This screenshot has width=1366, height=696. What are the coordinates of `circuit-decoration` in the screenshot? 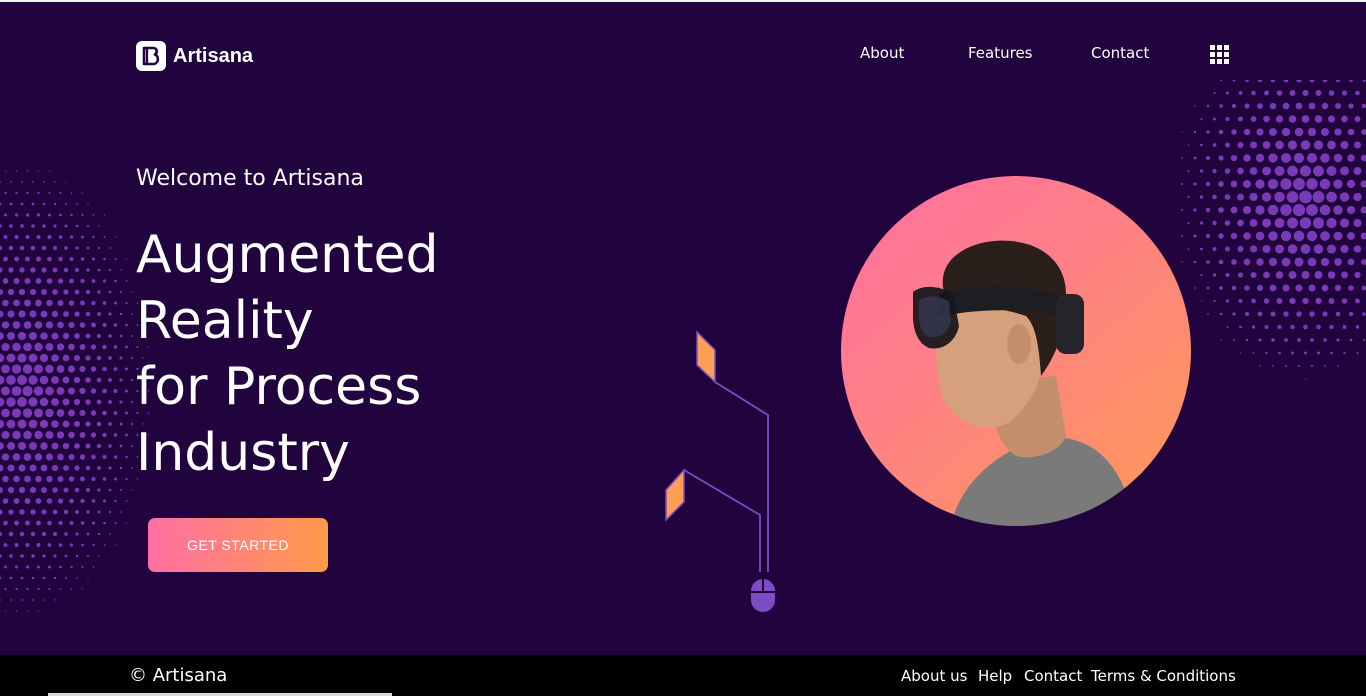 It's located at (720, 471).